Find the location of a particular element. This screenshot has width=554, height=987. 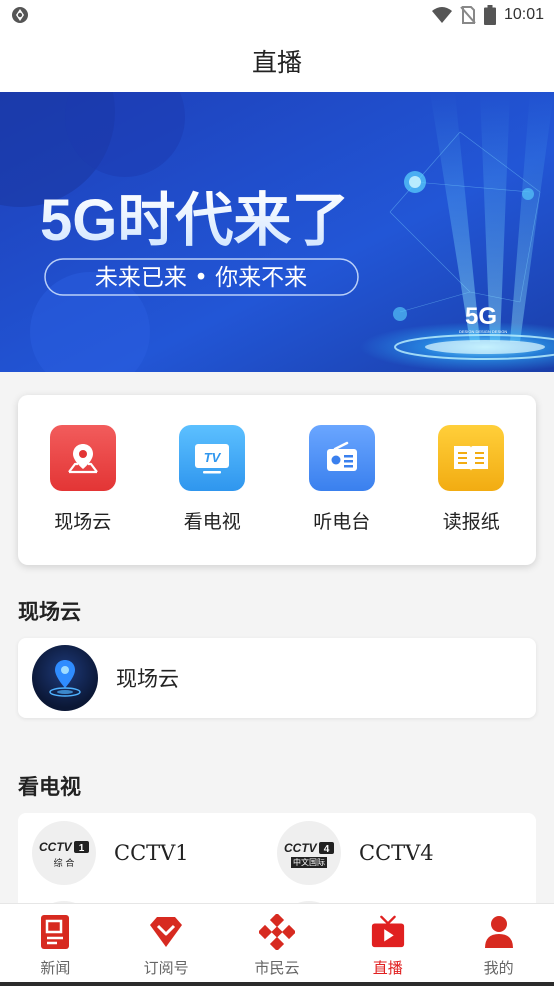

banner-badge-caption: DESIGN DESIGN DESIGN is located at coordinates (483, 331).